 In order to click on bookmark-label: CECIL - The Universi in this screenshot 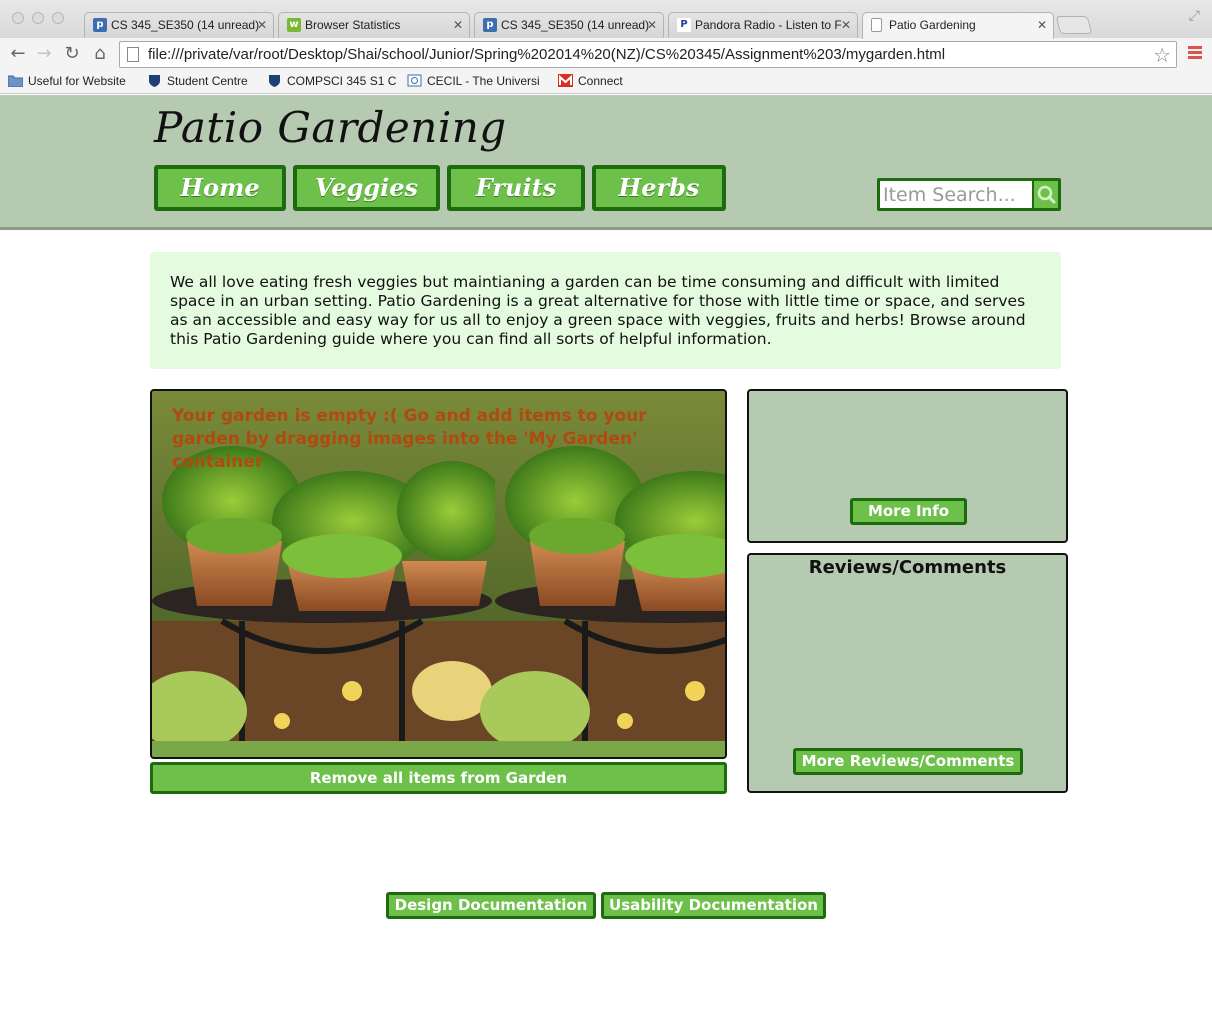, I will do `click(483, 81)`.